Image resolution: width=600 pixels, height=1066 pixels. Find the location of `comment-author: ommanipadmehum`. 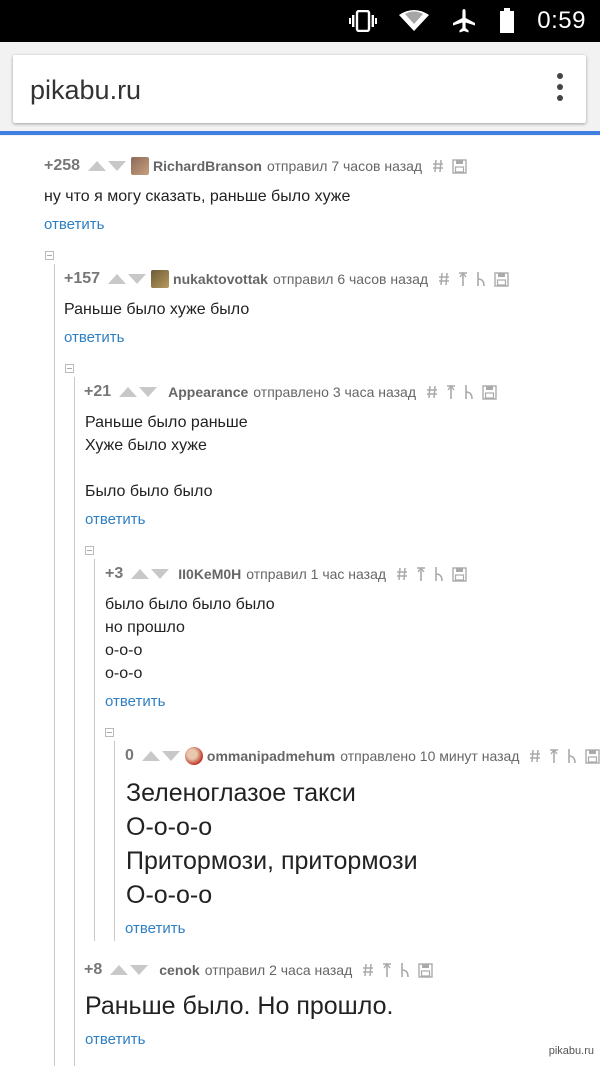

comment-author: ommanipadmehum is located at coordinates (271, 756).